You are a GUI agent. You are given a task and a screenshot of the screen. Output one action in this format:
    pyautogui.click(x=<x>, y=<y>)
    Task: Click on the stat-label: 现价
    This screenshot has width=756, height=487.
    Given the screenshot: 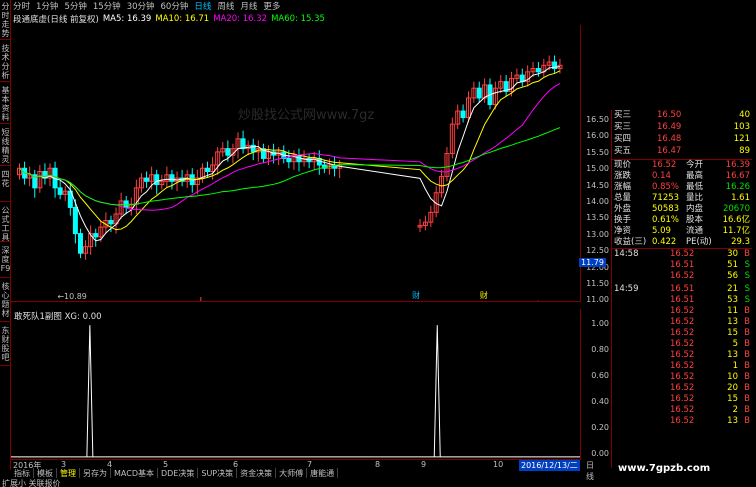 What is the action you would take?
    pyautogui.click(x=623, y=165)
    